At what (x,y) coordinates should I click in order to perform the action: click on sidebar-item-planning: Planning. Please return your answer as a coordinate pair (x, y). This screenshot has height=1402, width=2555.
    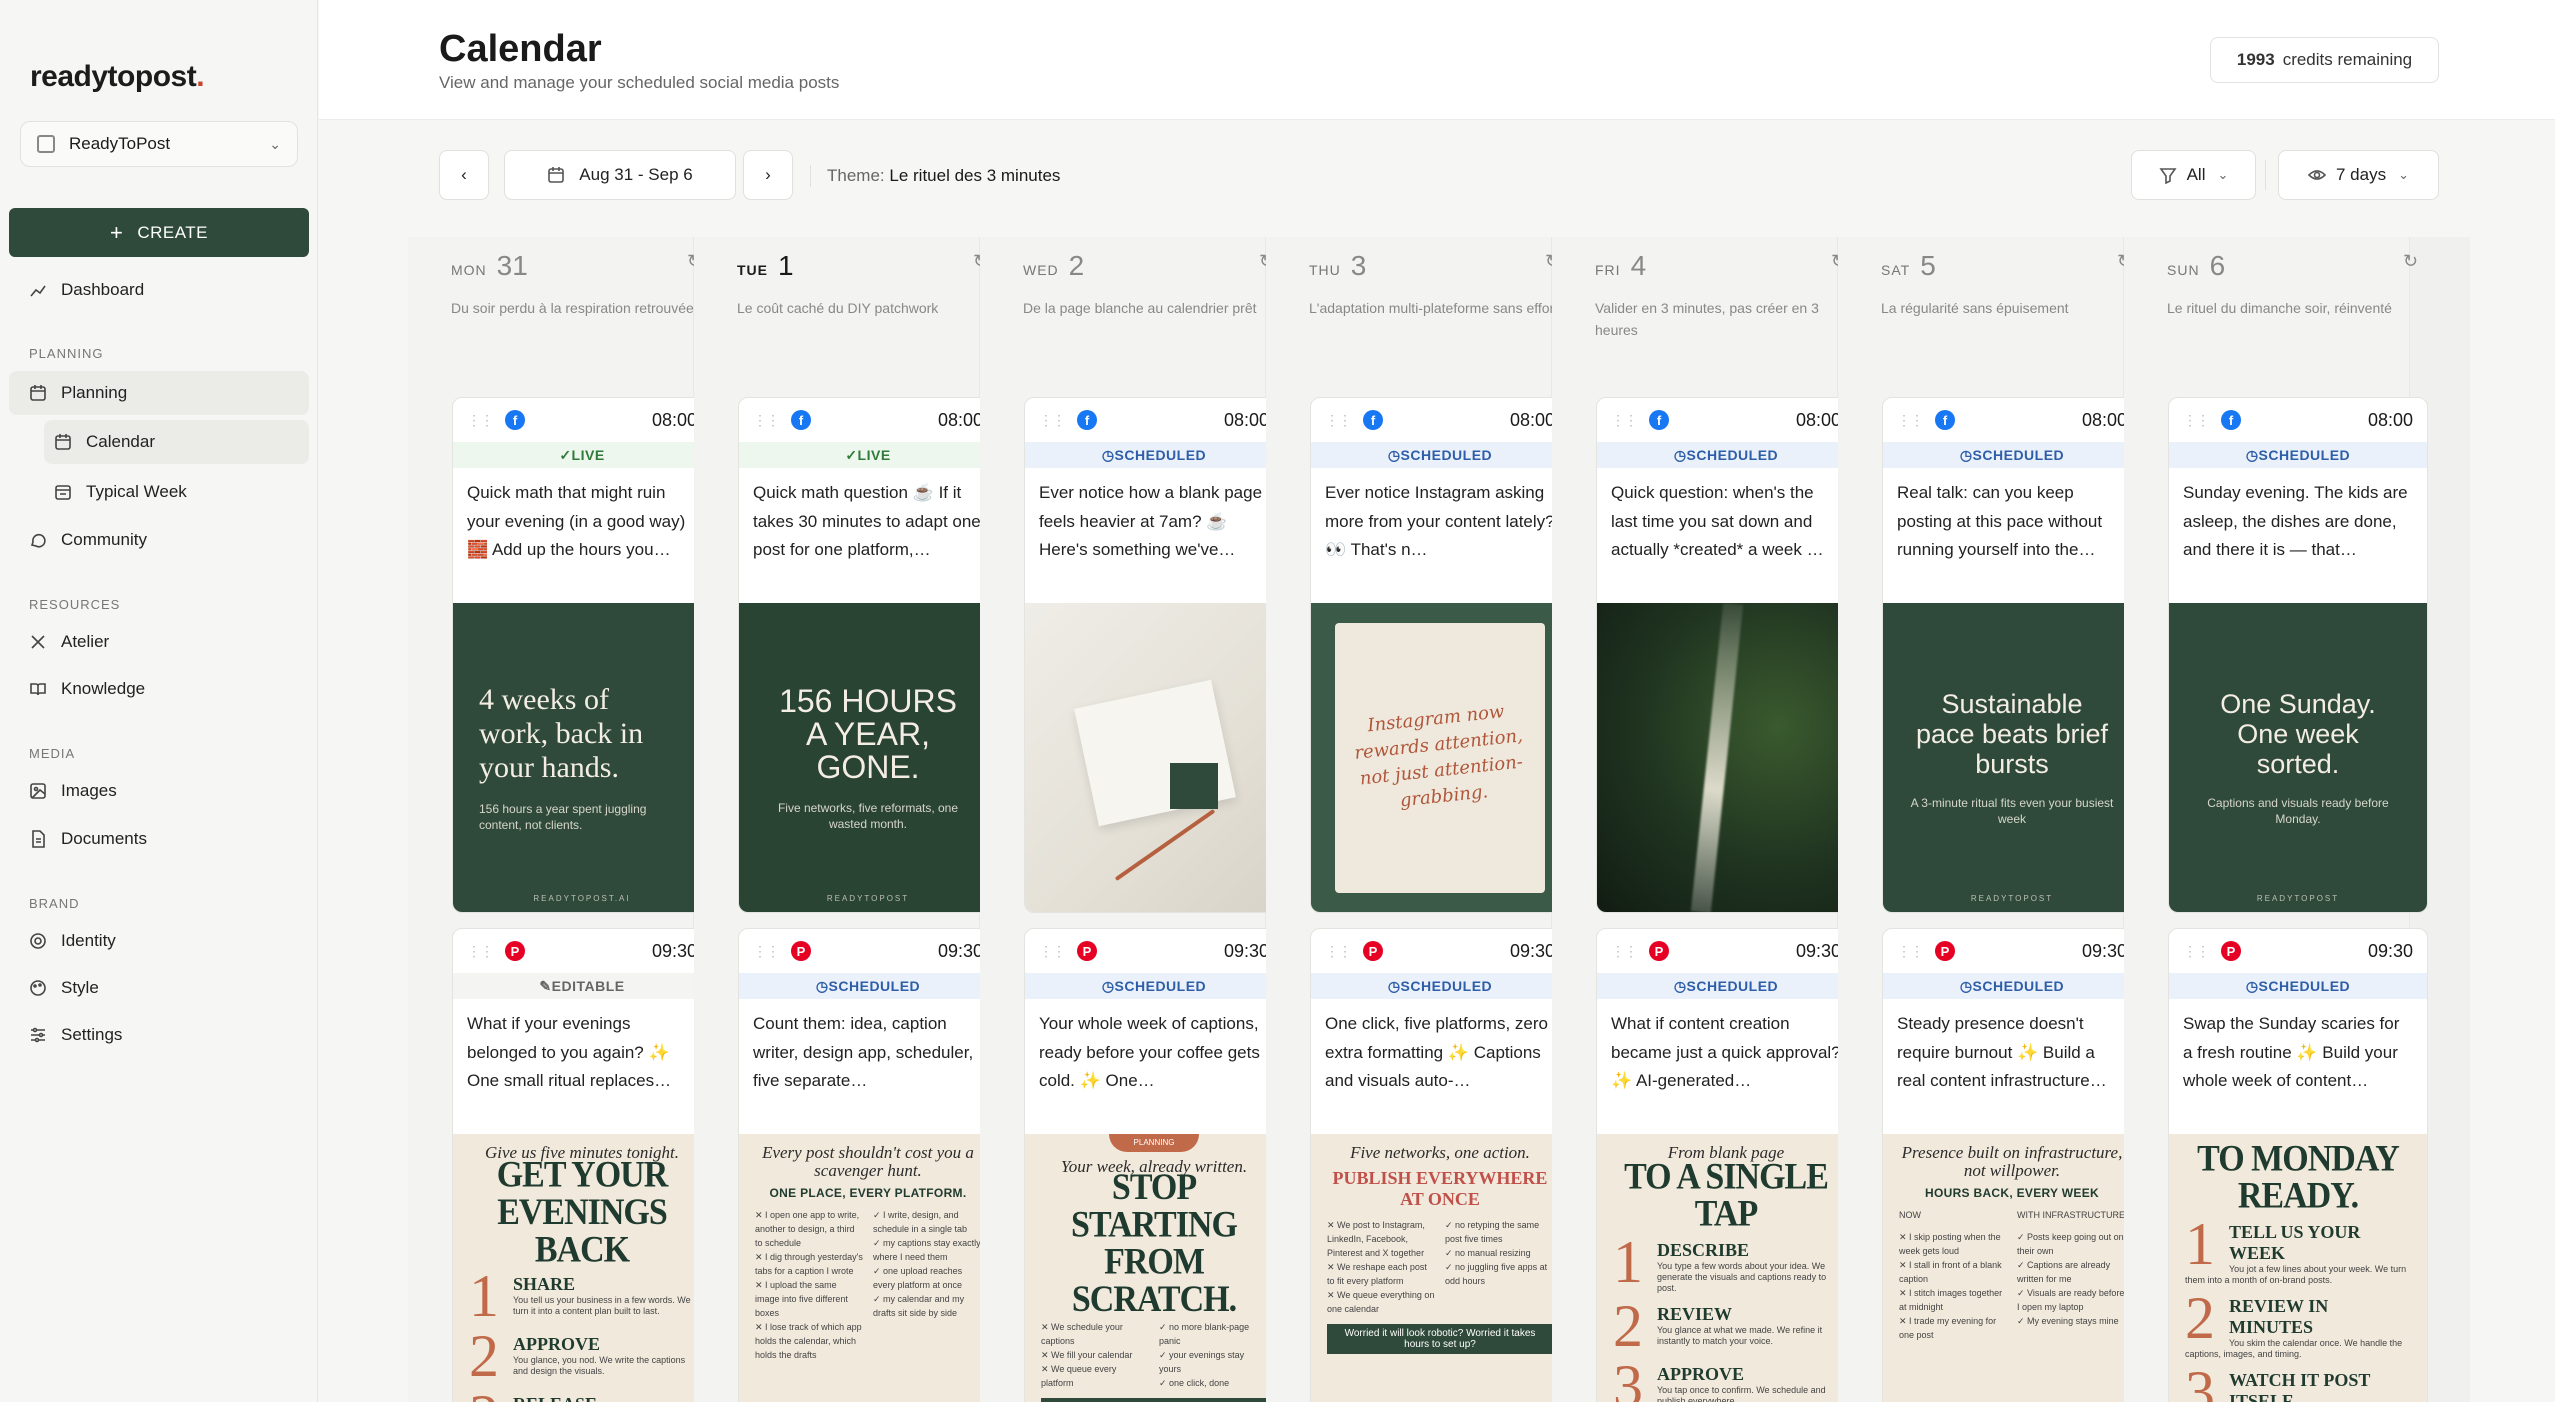
    Looking at the image, I should click on (159, 393).